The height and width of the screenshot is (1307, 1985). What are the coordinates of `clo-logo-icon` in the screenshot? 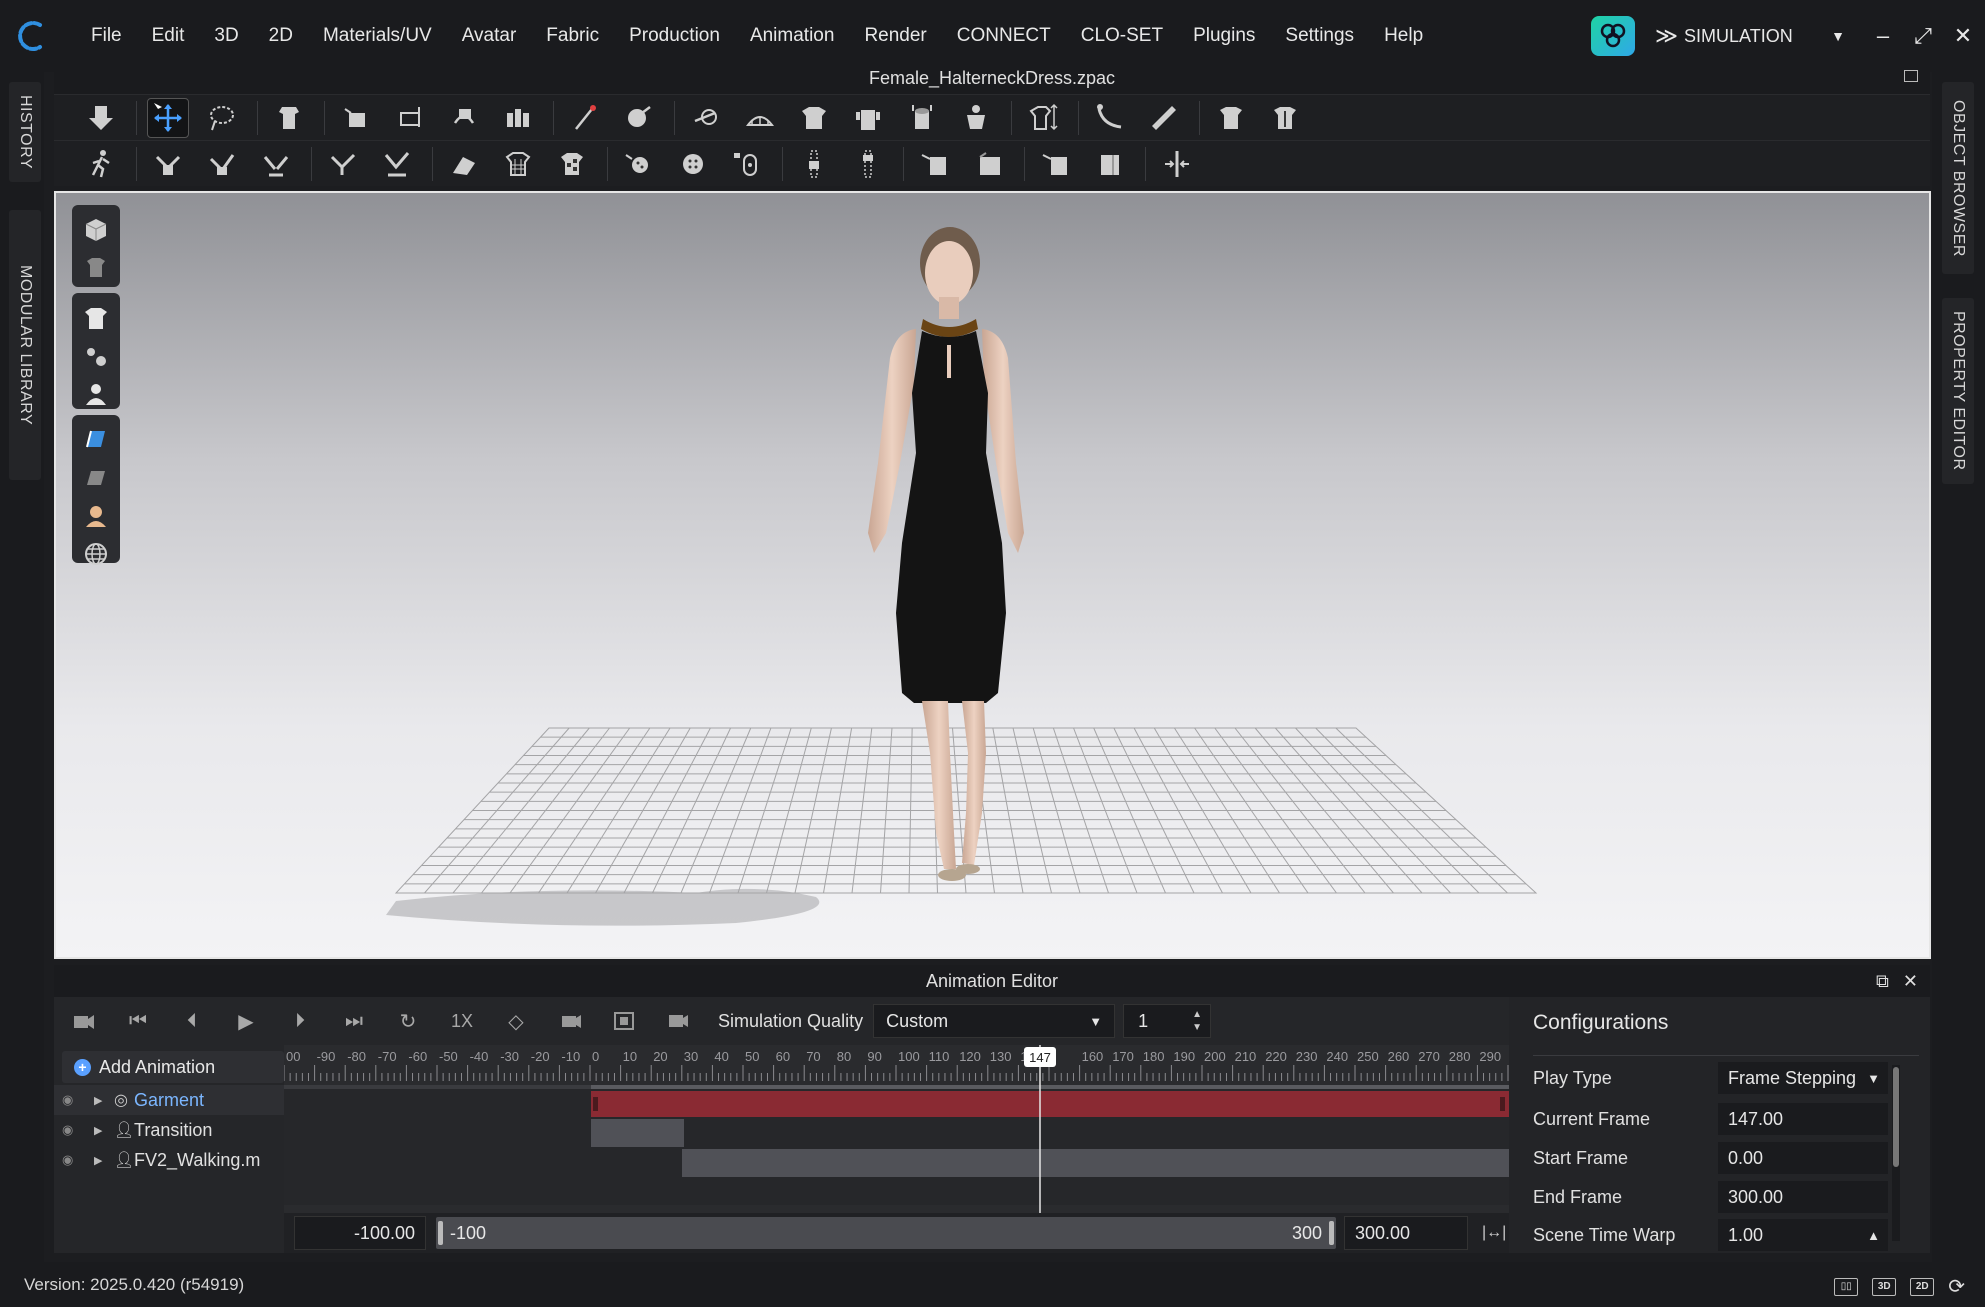 It's located at (31, 36).